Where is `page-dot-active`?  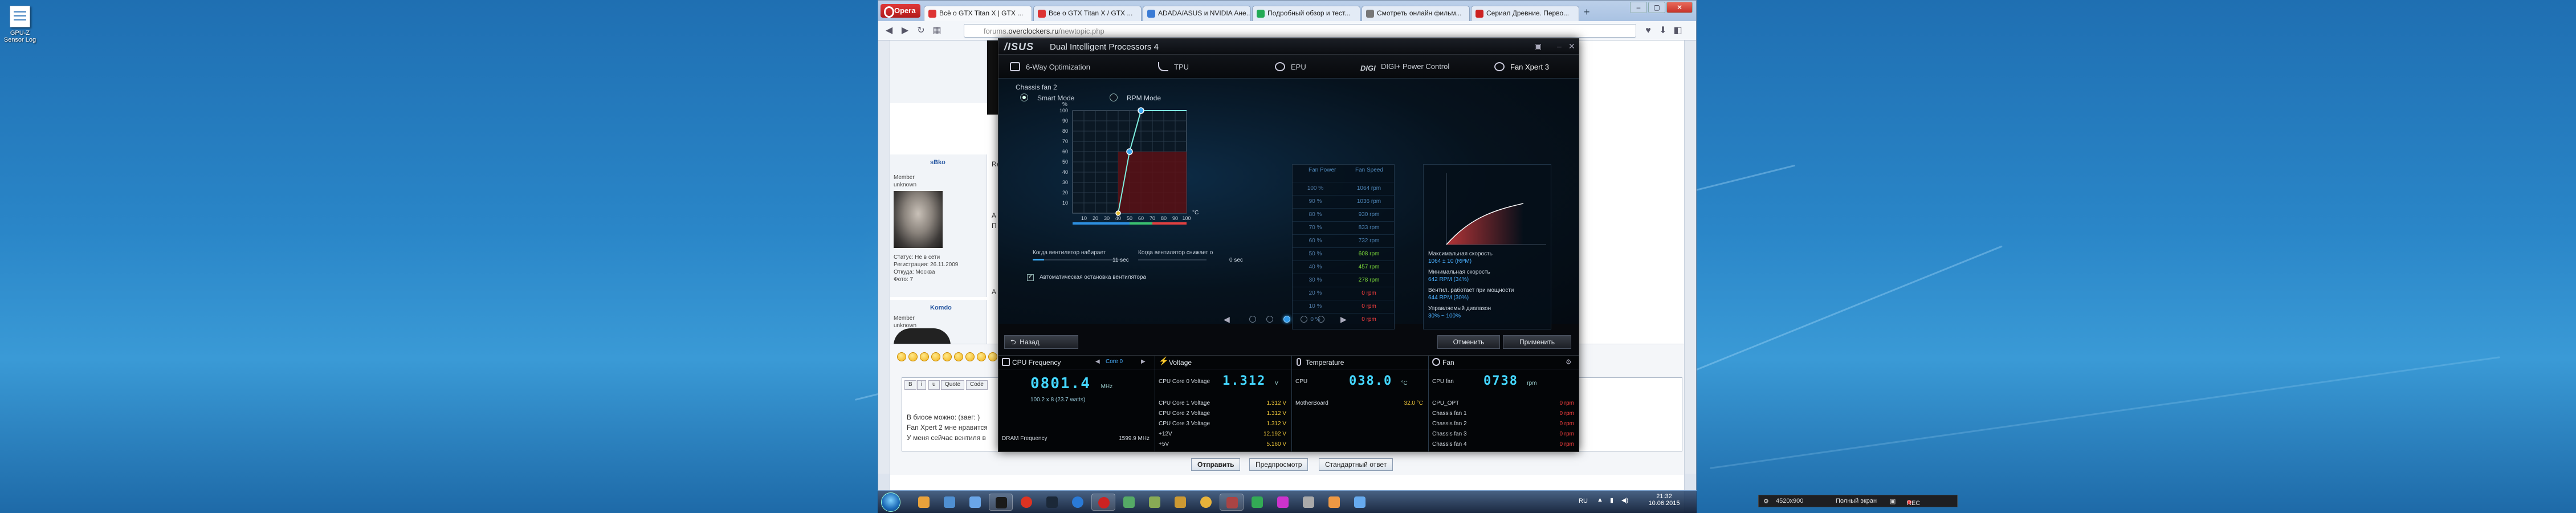
page-dot-active is located at coordinates (1286, 319).